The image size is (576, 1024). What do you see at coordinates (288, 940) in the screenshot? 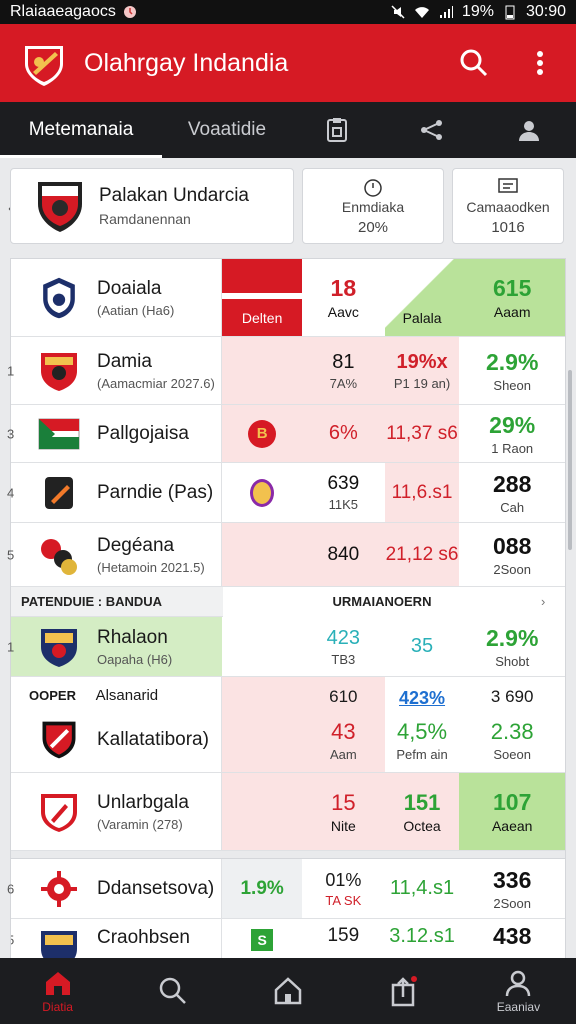
I see `table-row: 5 Craohbsen S 159 3.12.s1 438` at bounding box center [288, 940].